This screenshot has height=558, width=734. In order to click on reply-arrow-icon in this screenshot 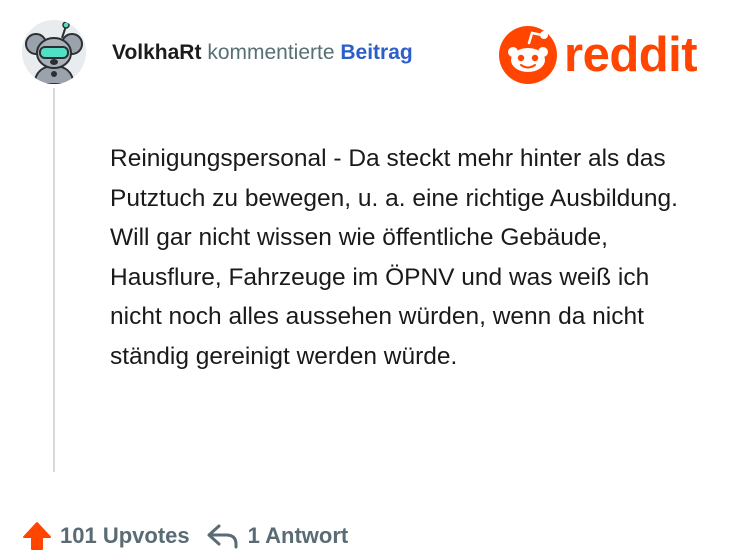, I will do `click(223, 536)`.